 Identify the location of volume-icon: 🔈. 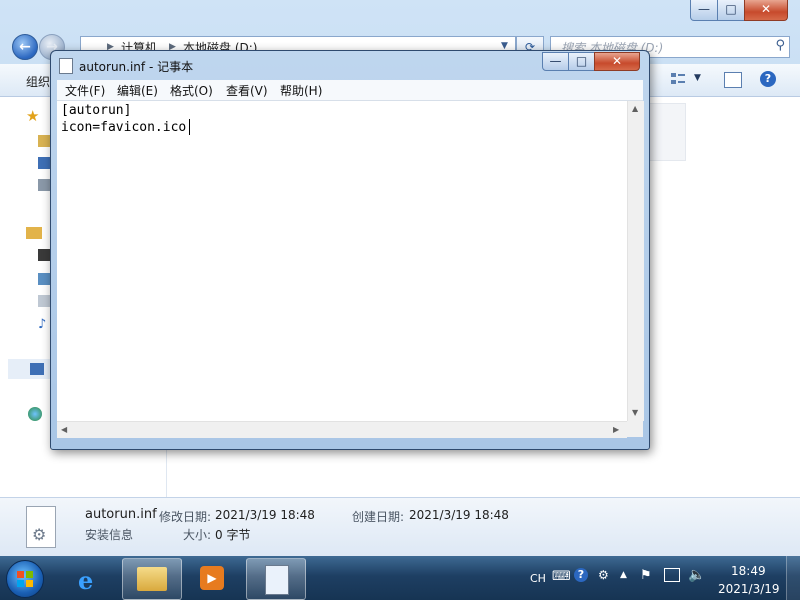
(696, 575).